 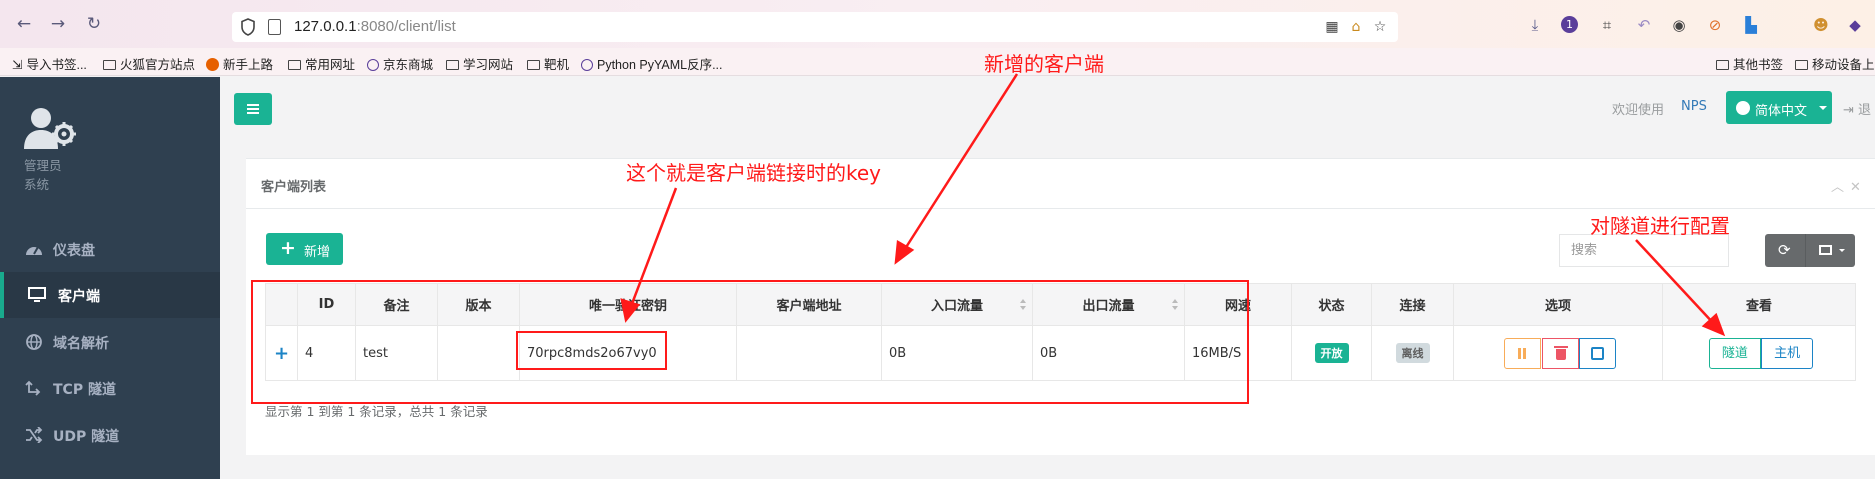 I want to click on column-header-connect: 连接, so click(x=1412, y=304).